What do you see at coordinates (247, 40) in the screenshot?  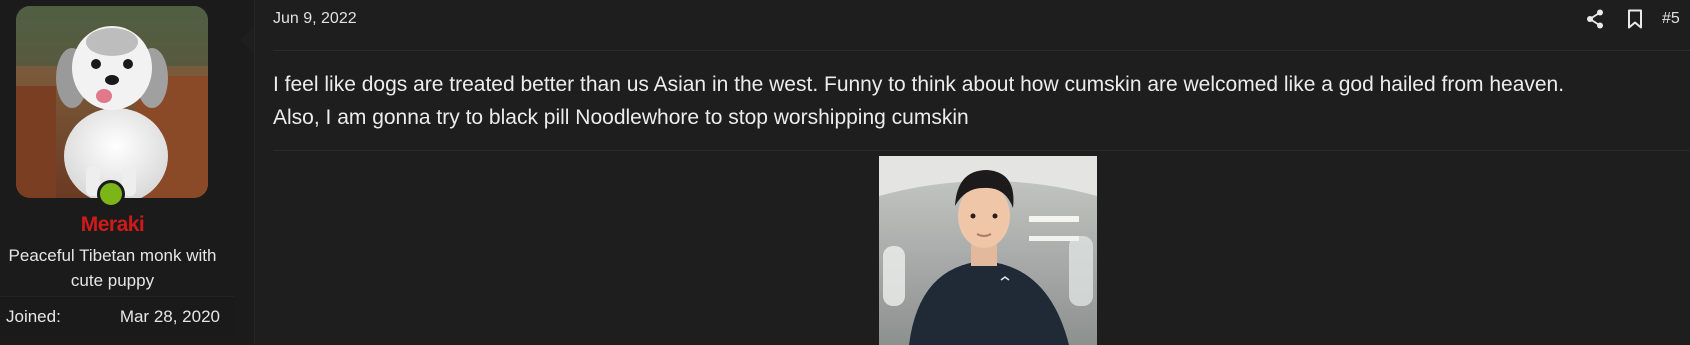 I see `message-arrow` at bounding box center [247, 40].